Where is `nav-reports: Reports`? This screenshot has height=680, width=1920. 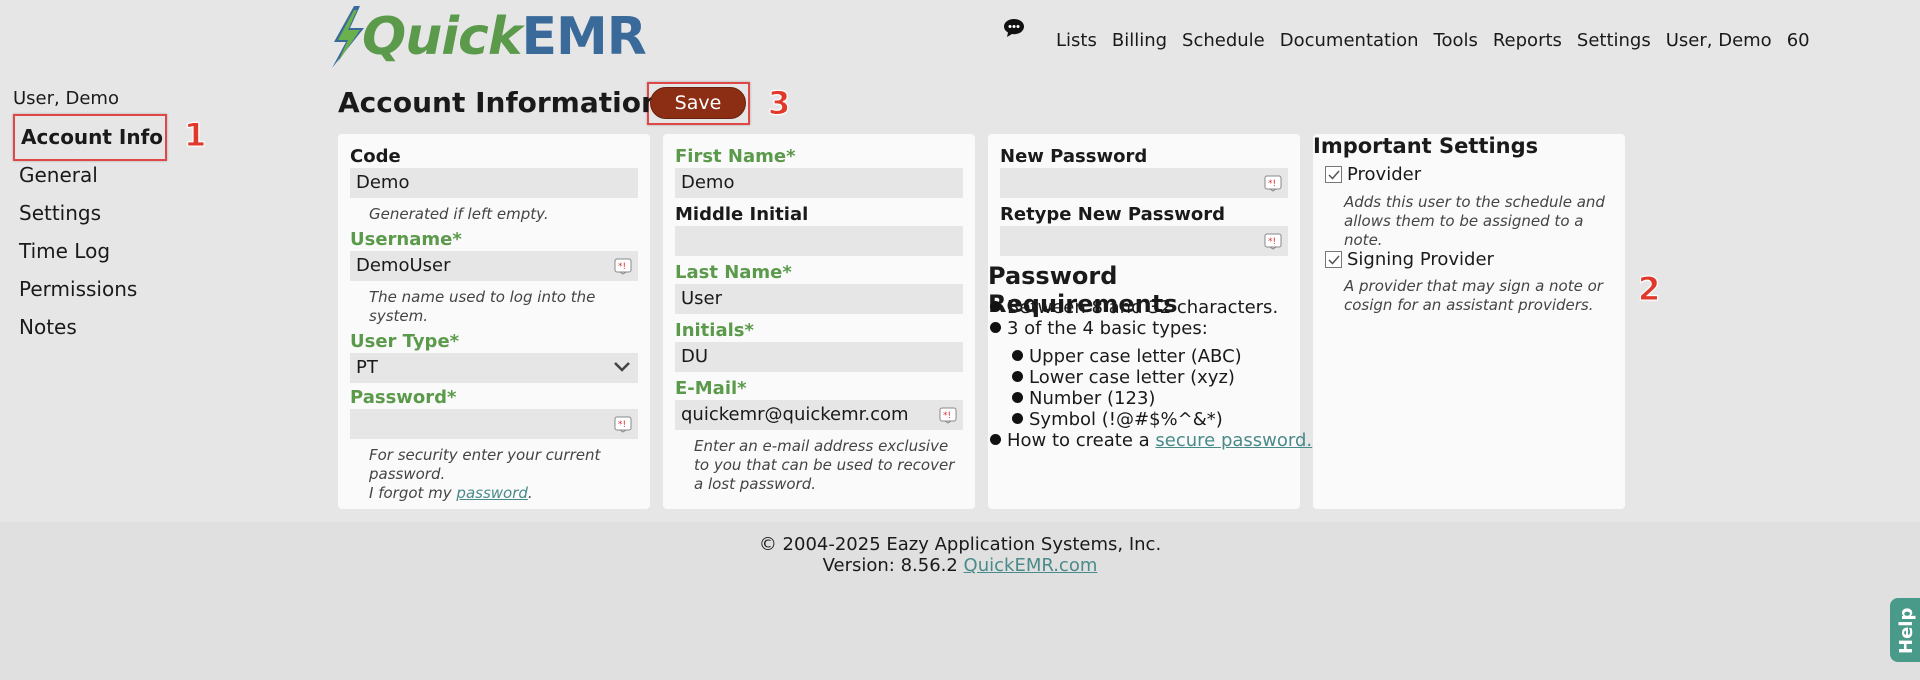
nav-reports: Reports is located at coordinates (1527, 40).